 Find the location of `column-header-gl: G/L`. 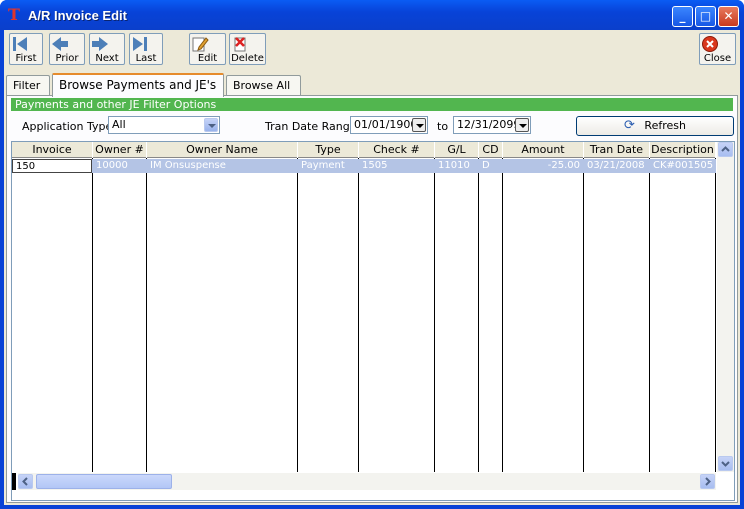

column-header-gl: G/L is located at coordinates (457, 150).